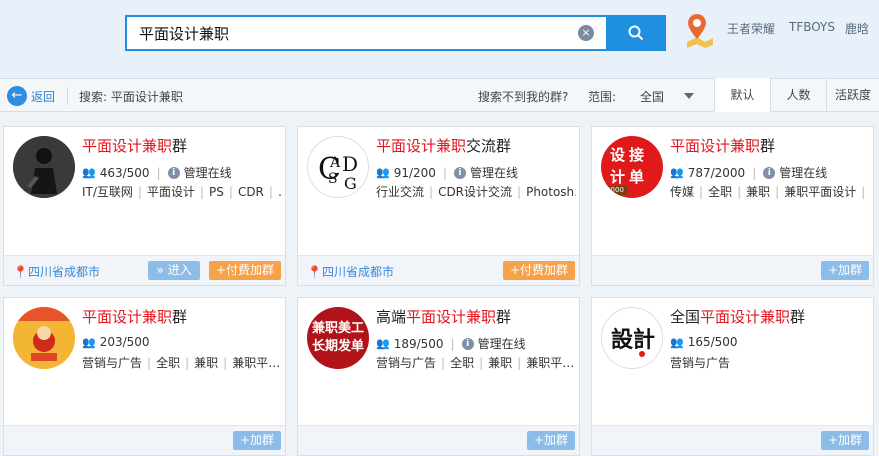 This screenshot has width=879, height=456. I want to click on card-footer: 📍四川省成都市 » 进入 +付费加群, so click(144, 270).